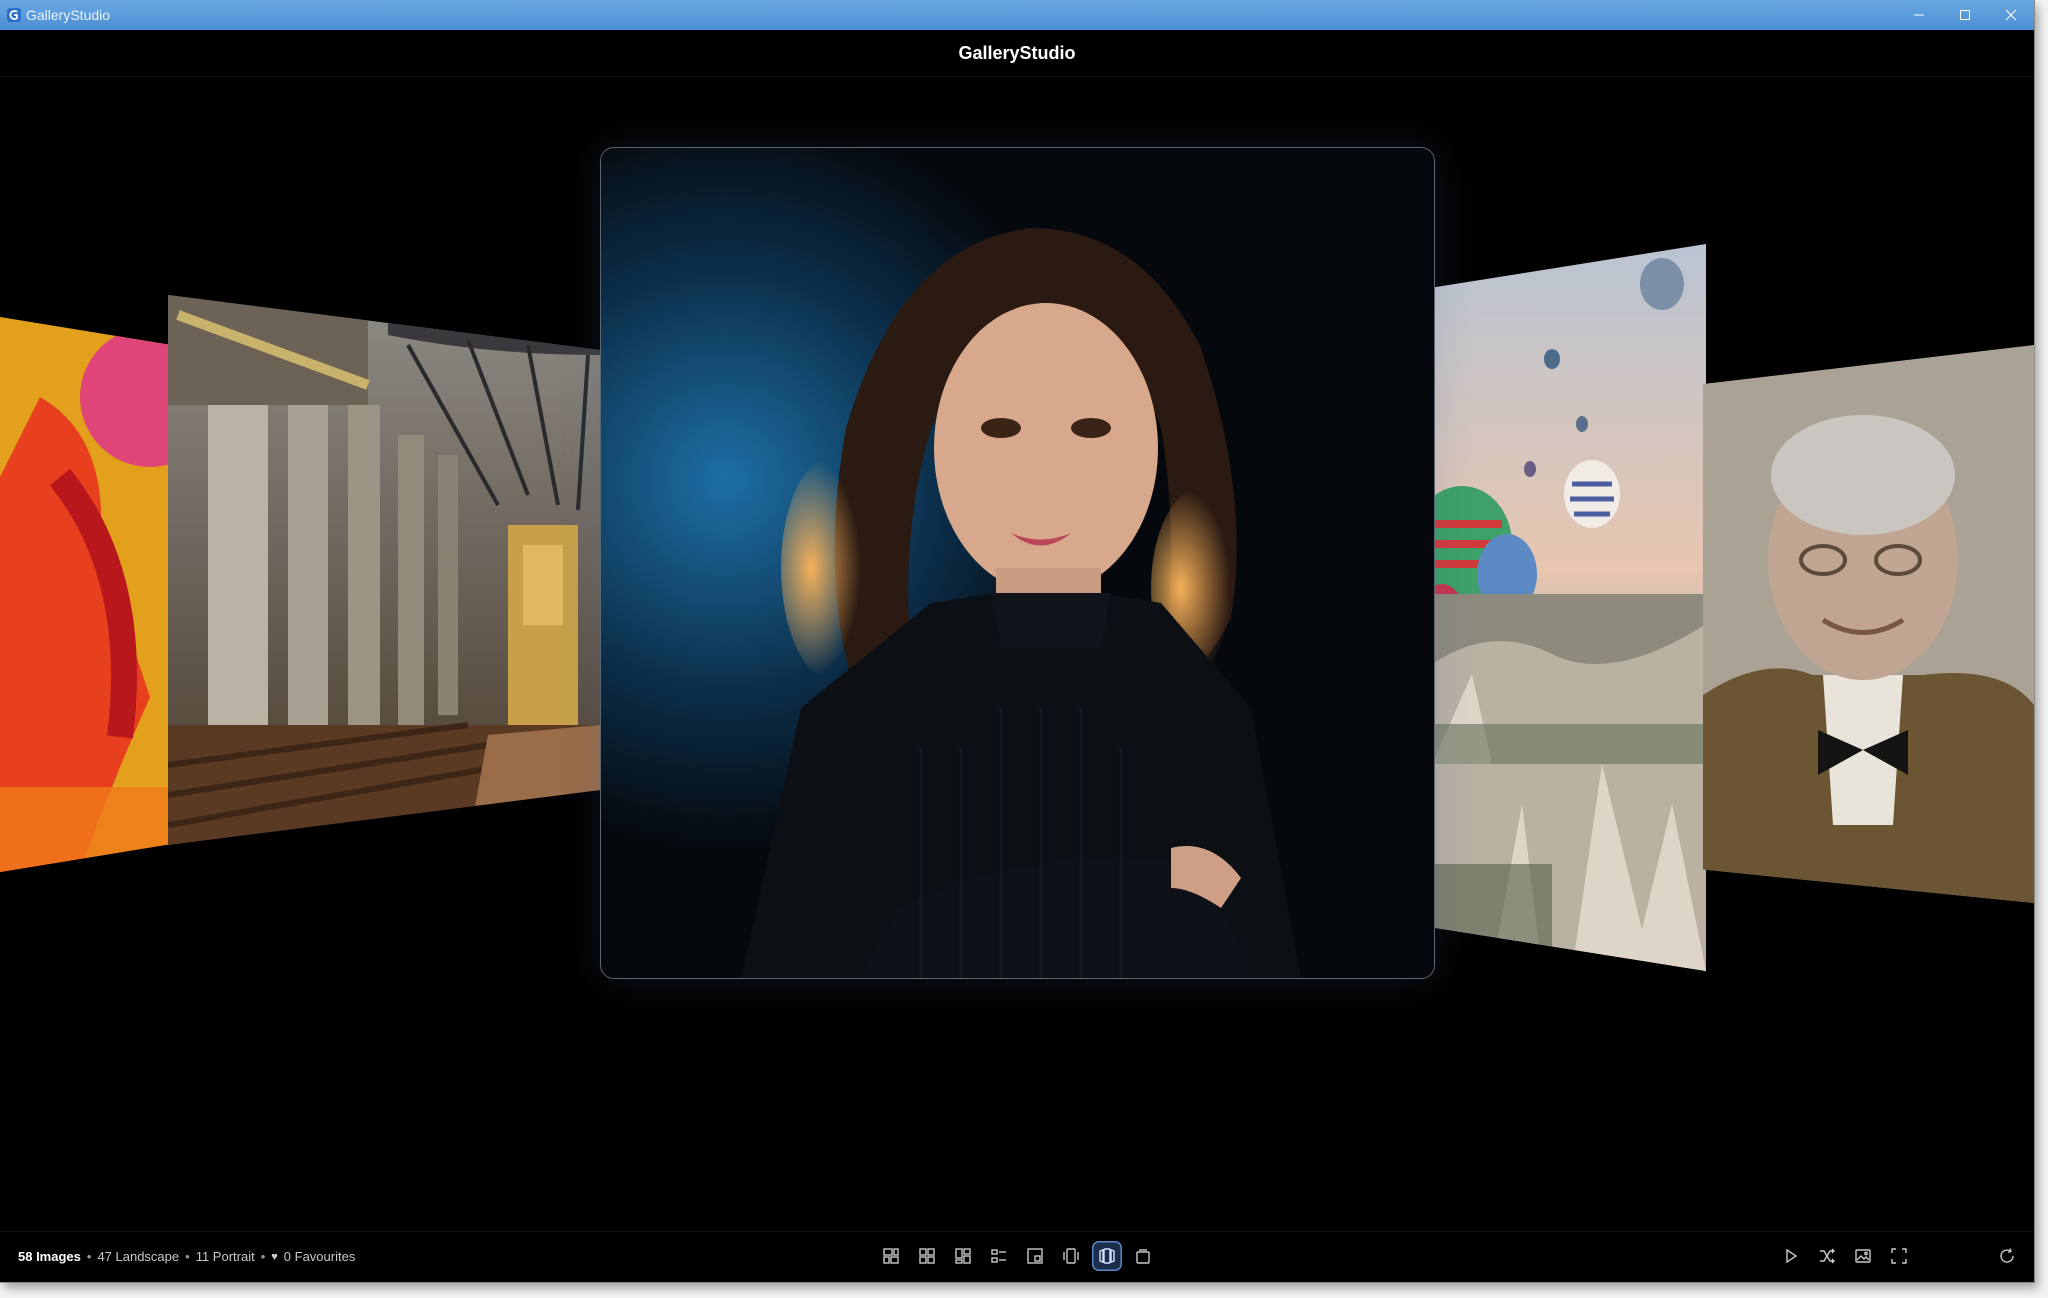 Image resolution: width=2048 pixels, height=1298 pixels. What do you see at coordinates (319, 1256) in the screenshot?
I see `favourites-count: 0 Favourites` at bounding box center [319, 1256].